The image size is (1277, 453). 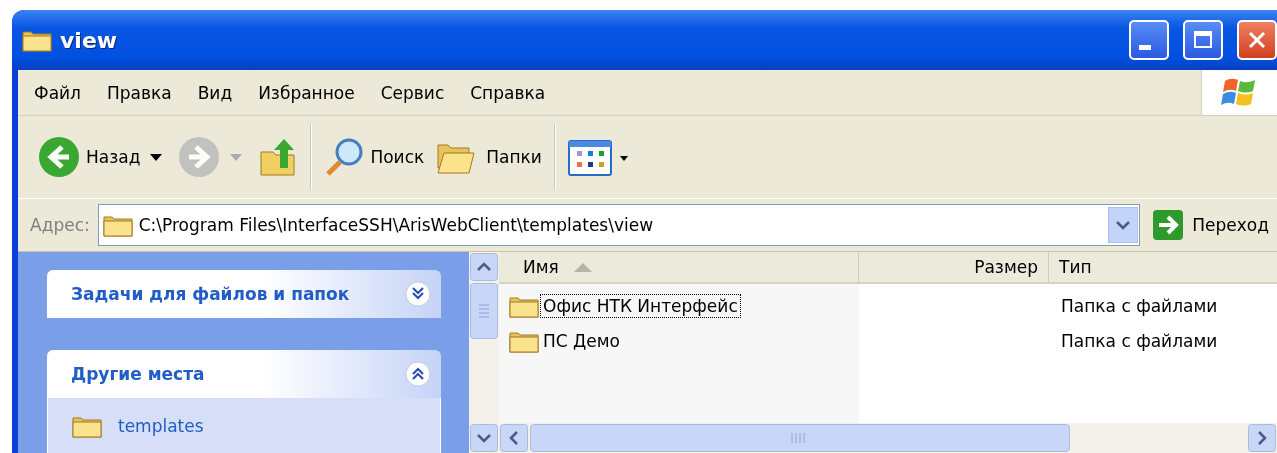 What do you see at coordinates (89, 40) in the screenshot?
I see `window-title: view` at bounding box center [89, 40].